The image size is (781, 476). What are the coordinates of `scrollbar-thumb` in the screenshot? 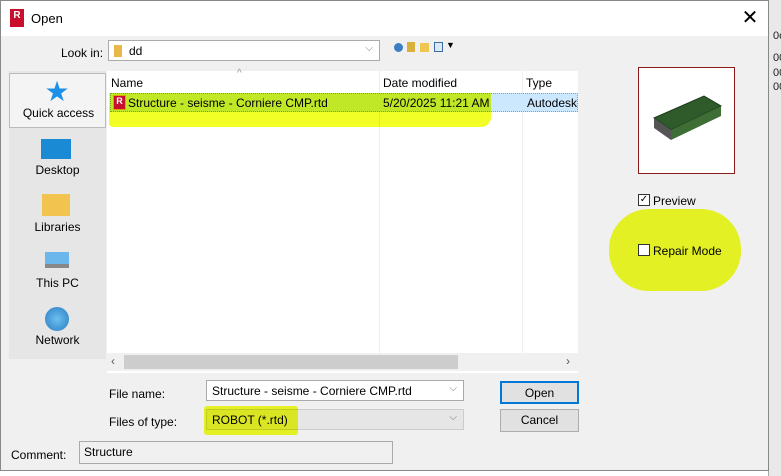 It's located at (291, 362).